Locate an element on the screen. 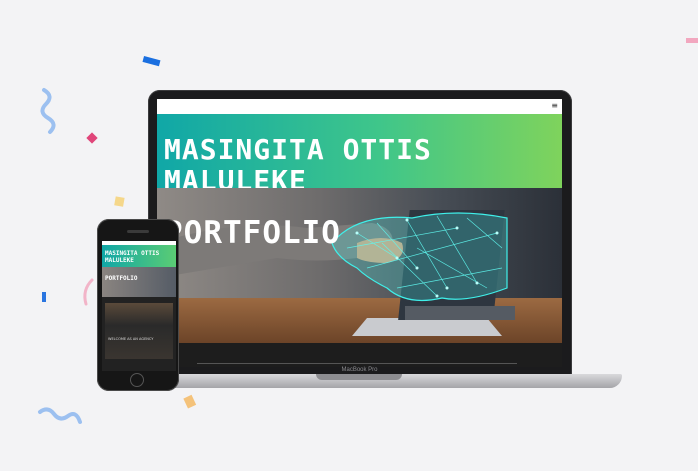 The width and height of the screenshot is (698, 471). confetti-blue-dash is located at coordinates (151, 61).